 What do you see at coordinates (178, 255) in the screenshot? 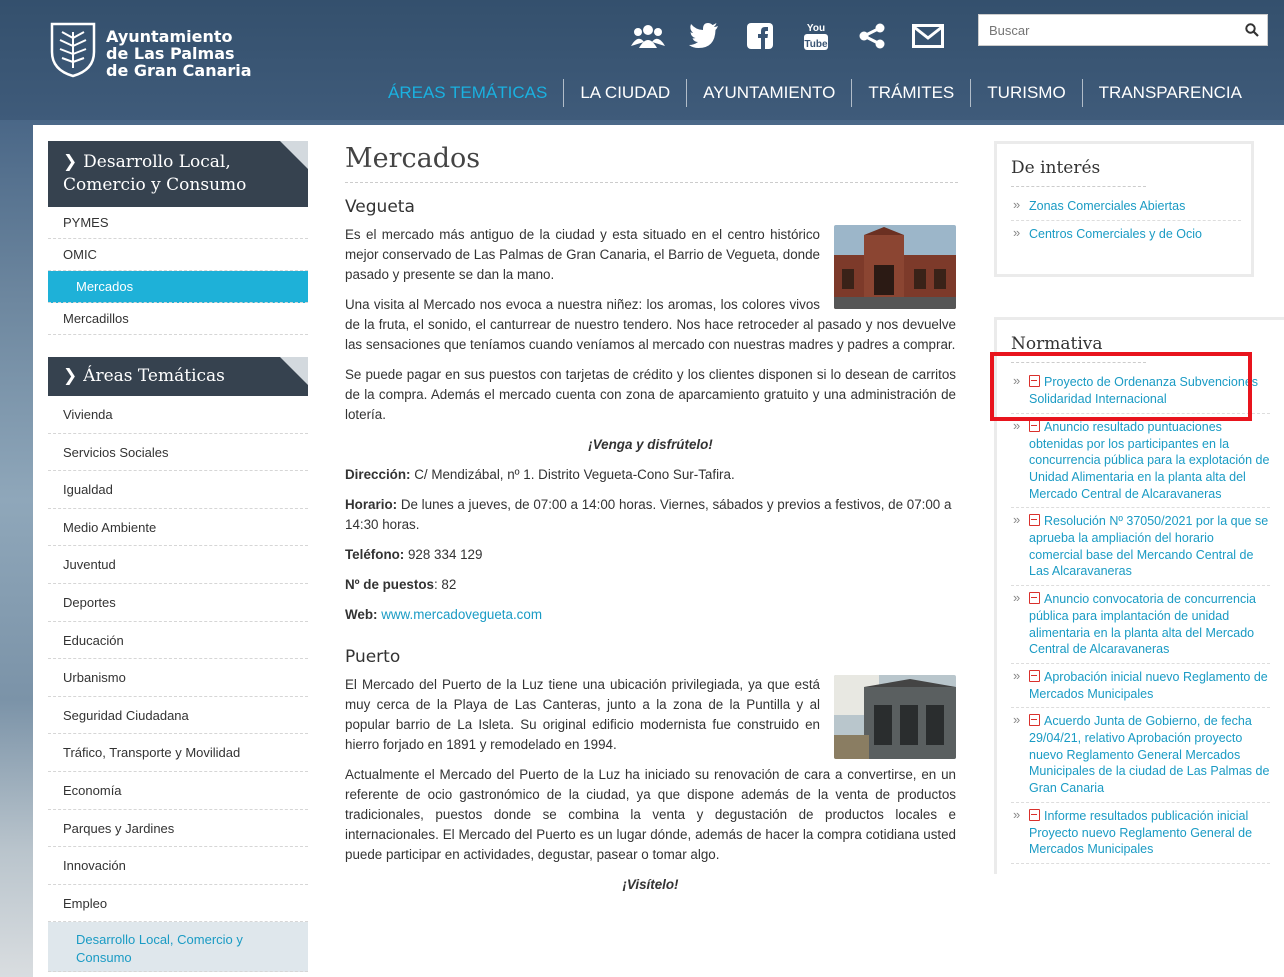
I see `sidebar-item-omic: OMIC` at bounding box center [178, 255].